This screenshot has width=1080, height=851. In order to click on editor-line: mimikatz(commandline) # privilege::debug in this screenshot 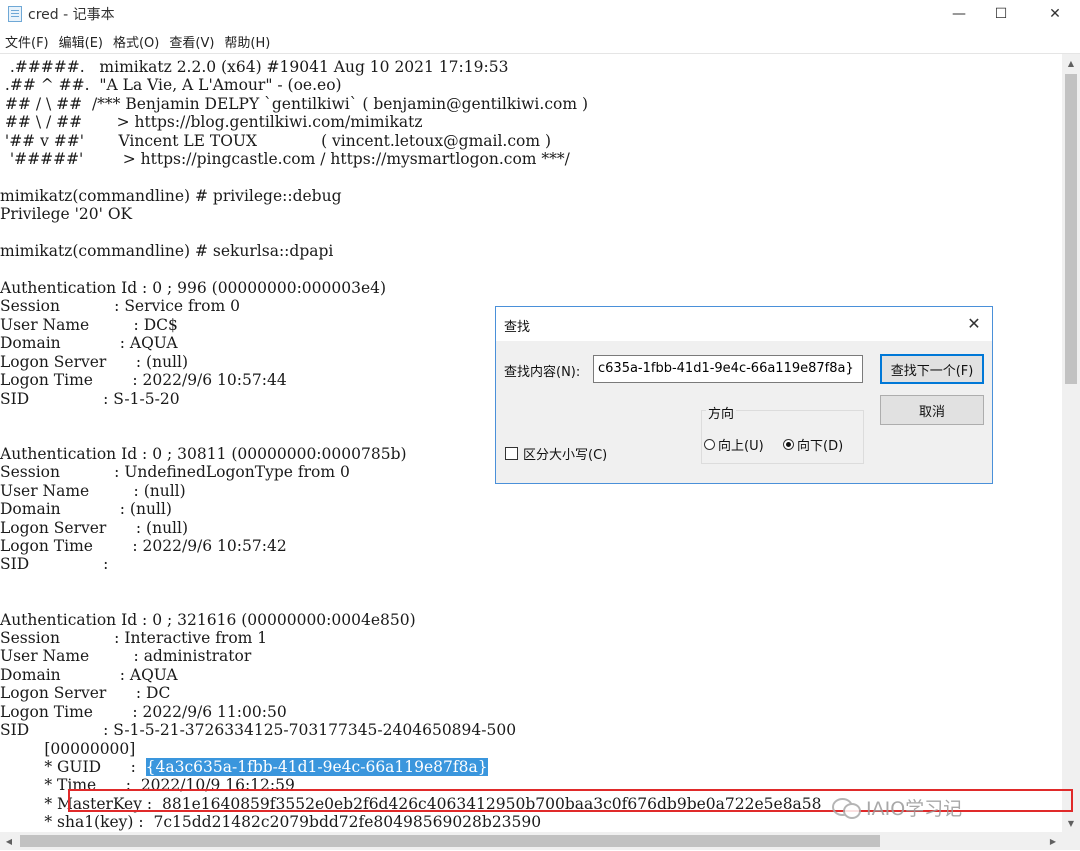, I will do `click(171, 196)`.